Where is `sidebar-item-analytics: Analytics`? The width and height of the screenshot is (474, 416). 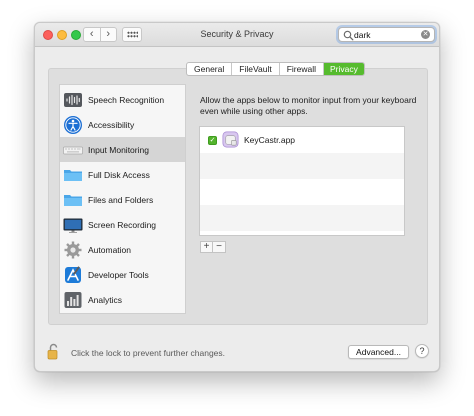 sidebar-item-analytics: Analytics is located at coordinates (122, 299).